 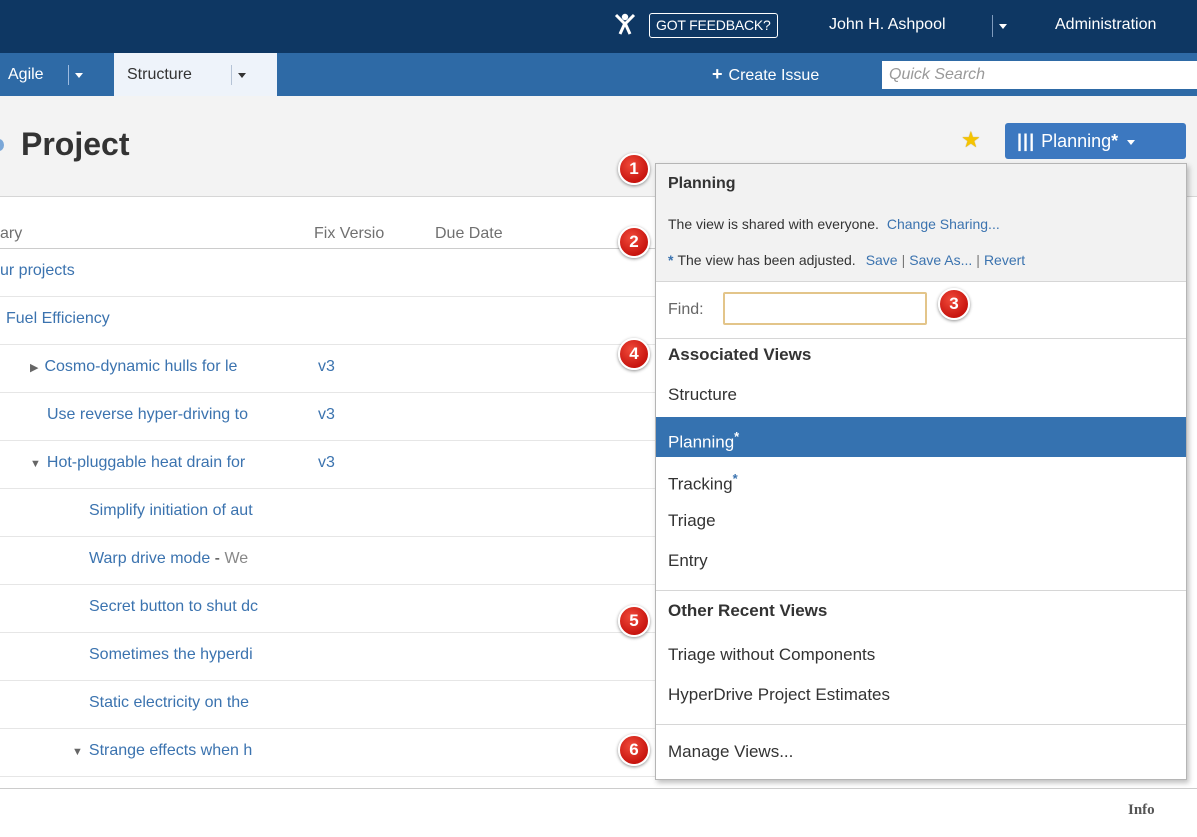 I want to click on view-item-planning: Planning*, so click(x=921, y=437).